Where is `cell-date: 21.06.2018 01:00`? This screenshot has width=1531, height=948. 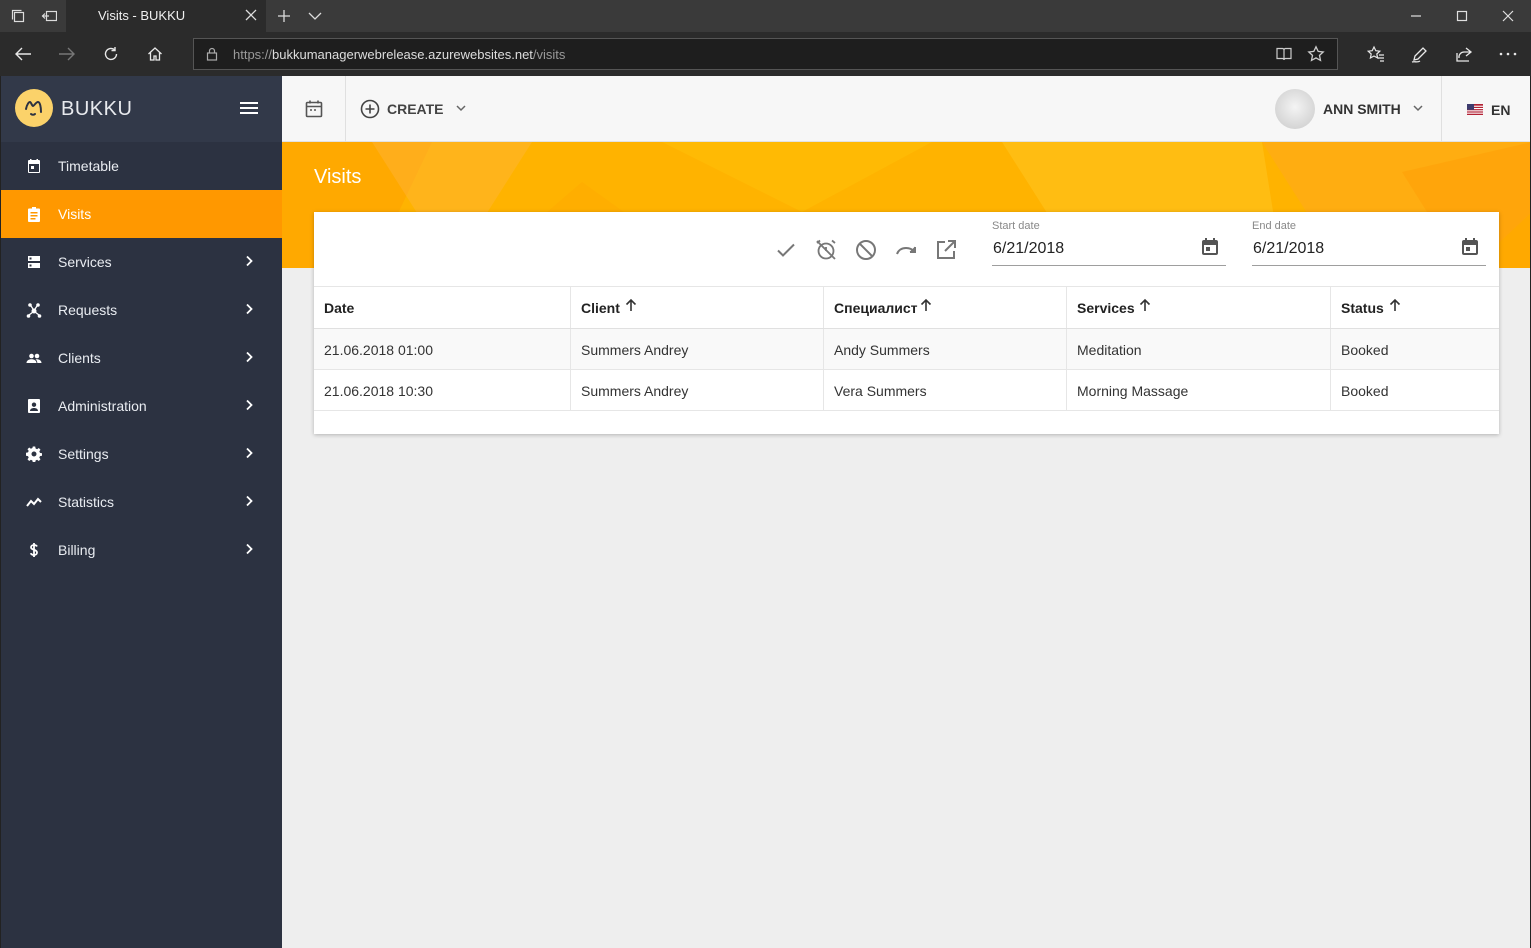
cell-date: 21.06.2018 01:00 is located at coordinates (442, 349).